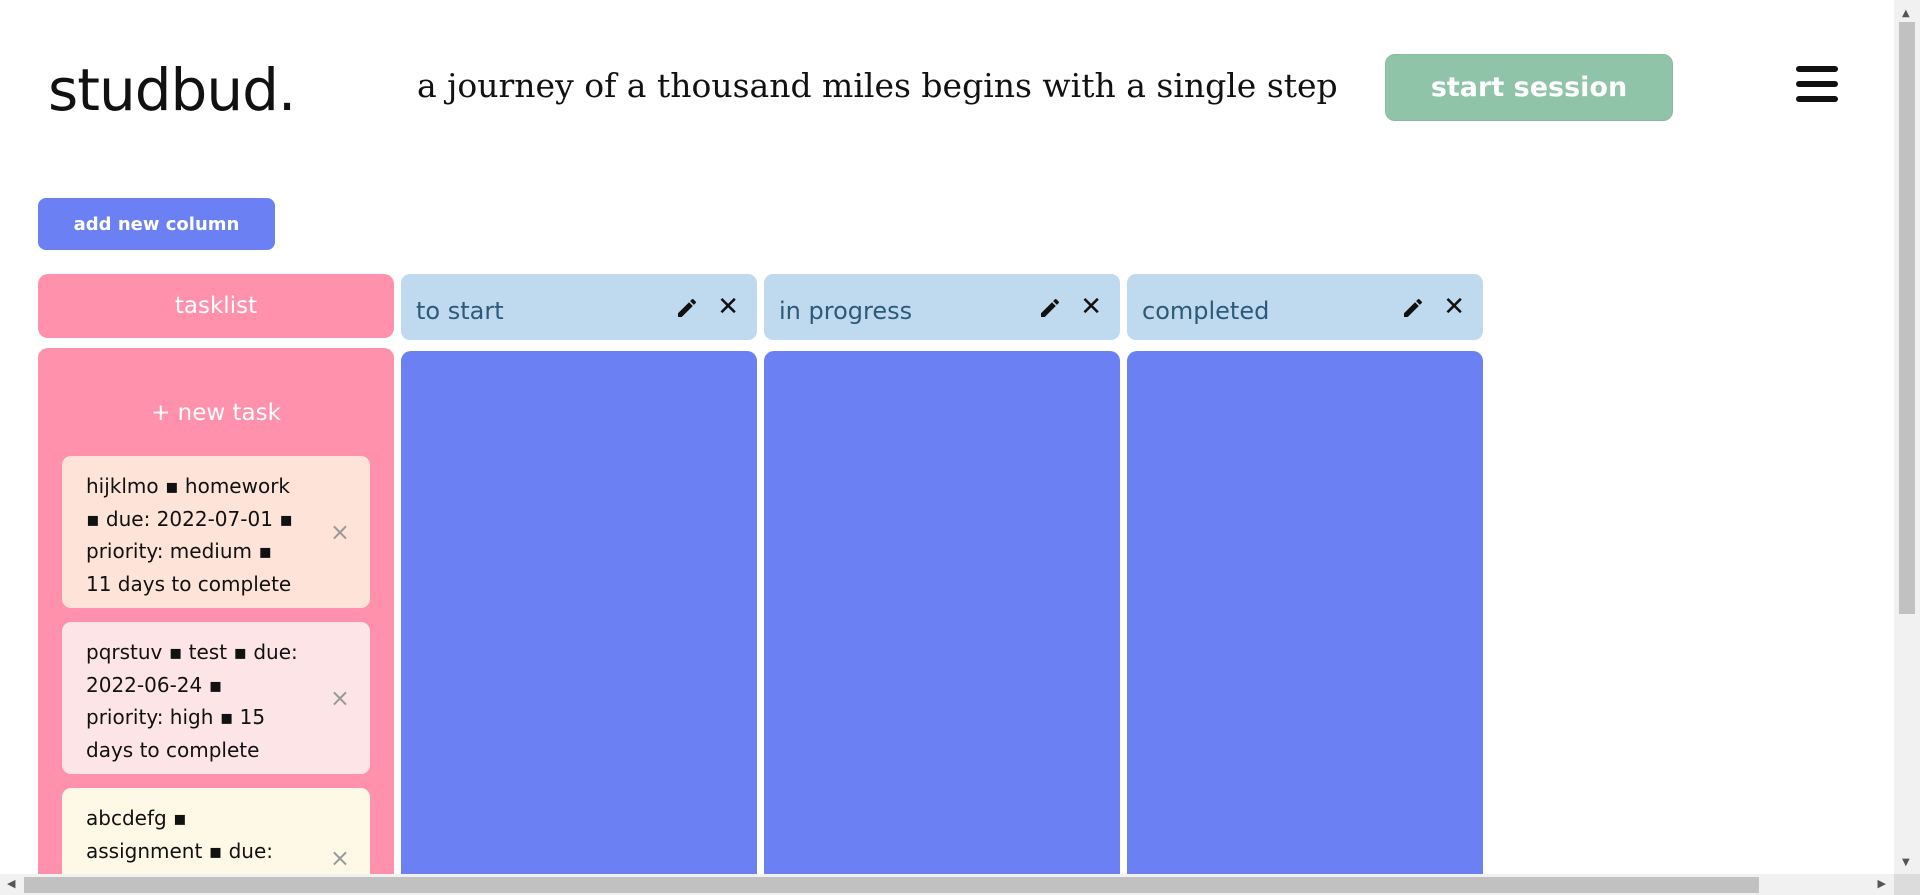 This screenshot has width=1920, height=895. I want to click on tasklist-header: tasklist, so click(216, 306).